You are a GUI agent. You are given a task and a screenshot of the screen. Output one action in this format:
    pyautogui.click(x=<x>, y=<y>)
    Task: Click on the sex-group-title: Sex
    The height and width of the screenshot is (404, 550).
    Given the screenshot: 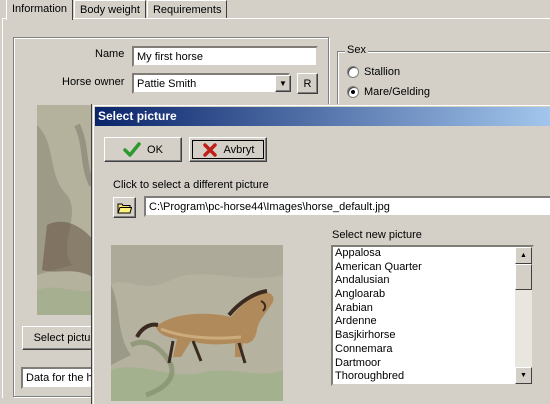 What is the action you would take?
    pyautogui.click(x=356, y=50)
    